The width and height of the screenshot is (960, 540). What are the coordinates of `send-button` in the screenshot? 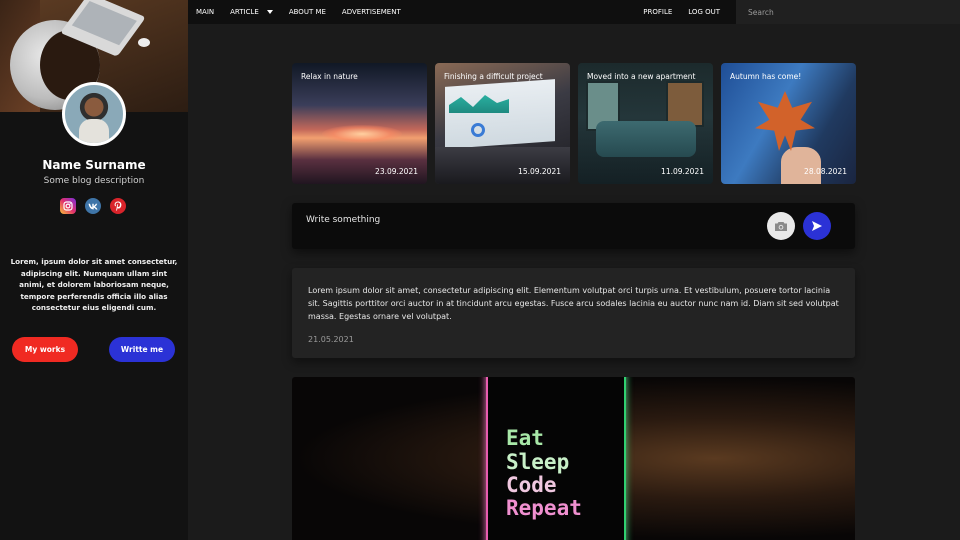 It's located at (817, 226).